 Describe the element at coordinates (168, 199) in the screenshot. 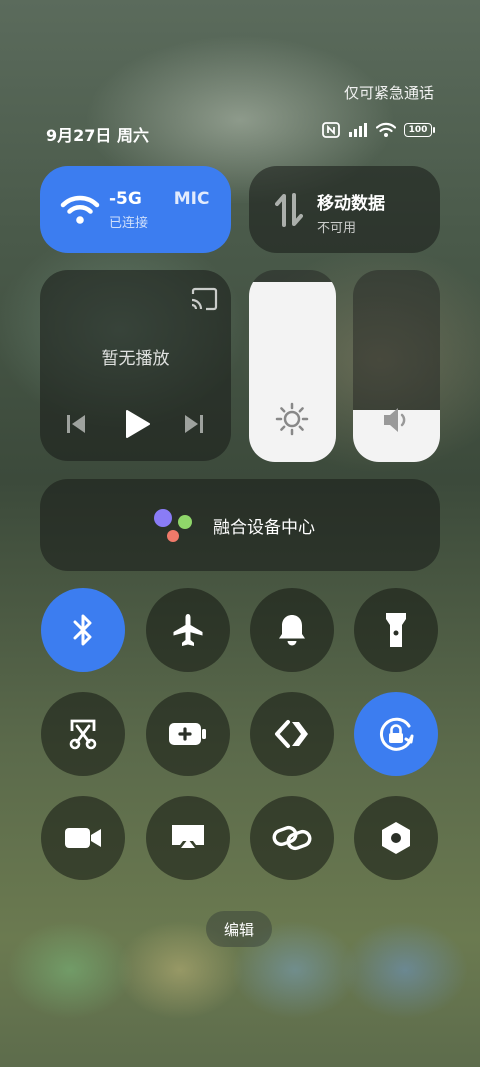

I see `wifi-tile-title: -5G MIC` at that location.